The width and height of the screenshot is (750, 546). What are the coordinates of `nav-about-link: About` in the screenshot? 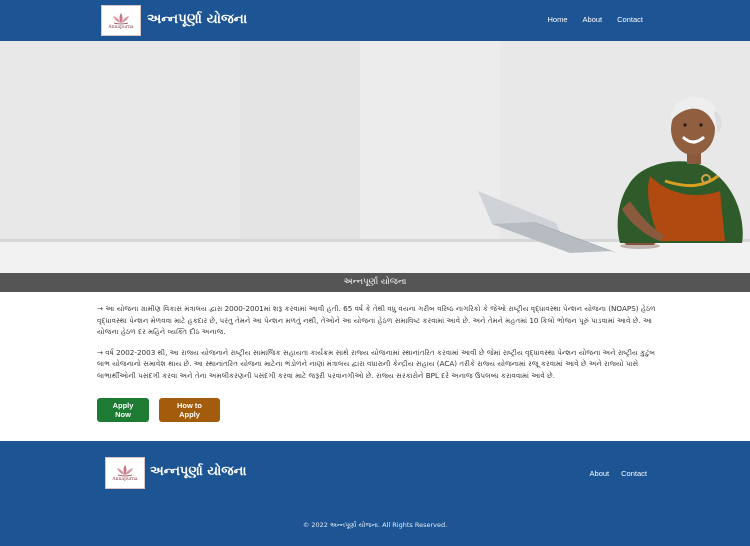 It's located at (593, 19).